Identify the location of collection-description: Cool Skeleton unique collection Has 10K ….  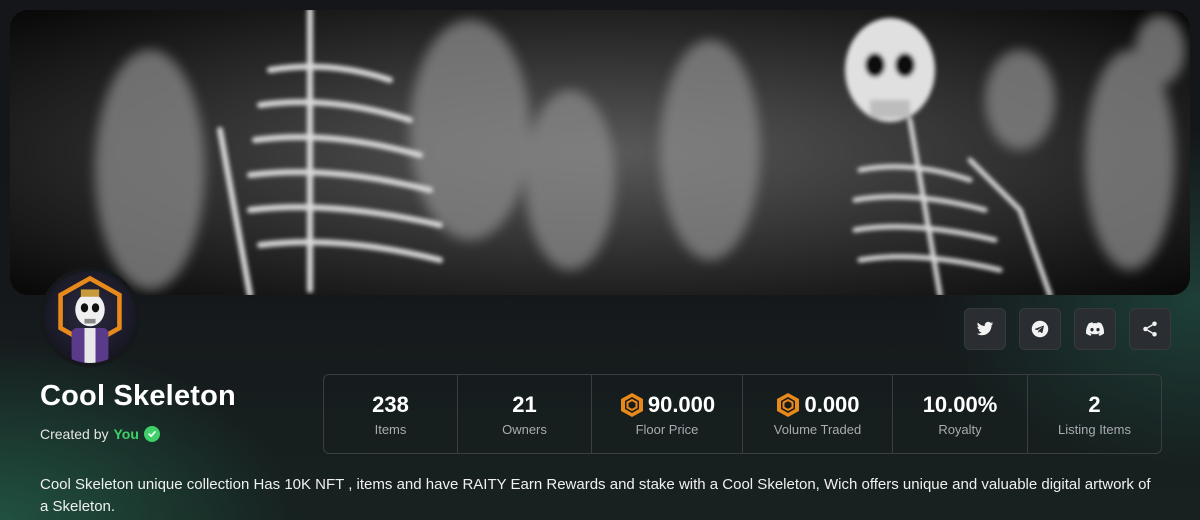
(595, 495).